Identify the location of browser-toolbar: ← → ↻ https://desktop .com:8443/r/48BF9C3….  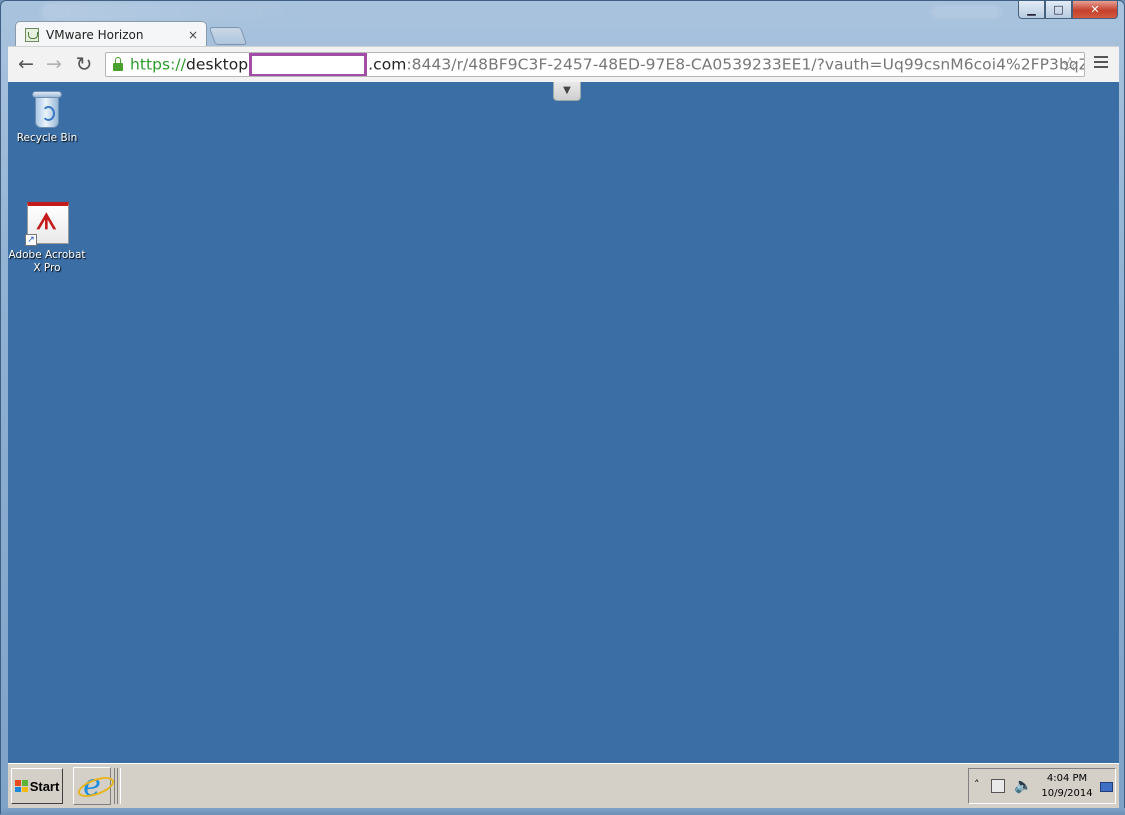
(563, 64).